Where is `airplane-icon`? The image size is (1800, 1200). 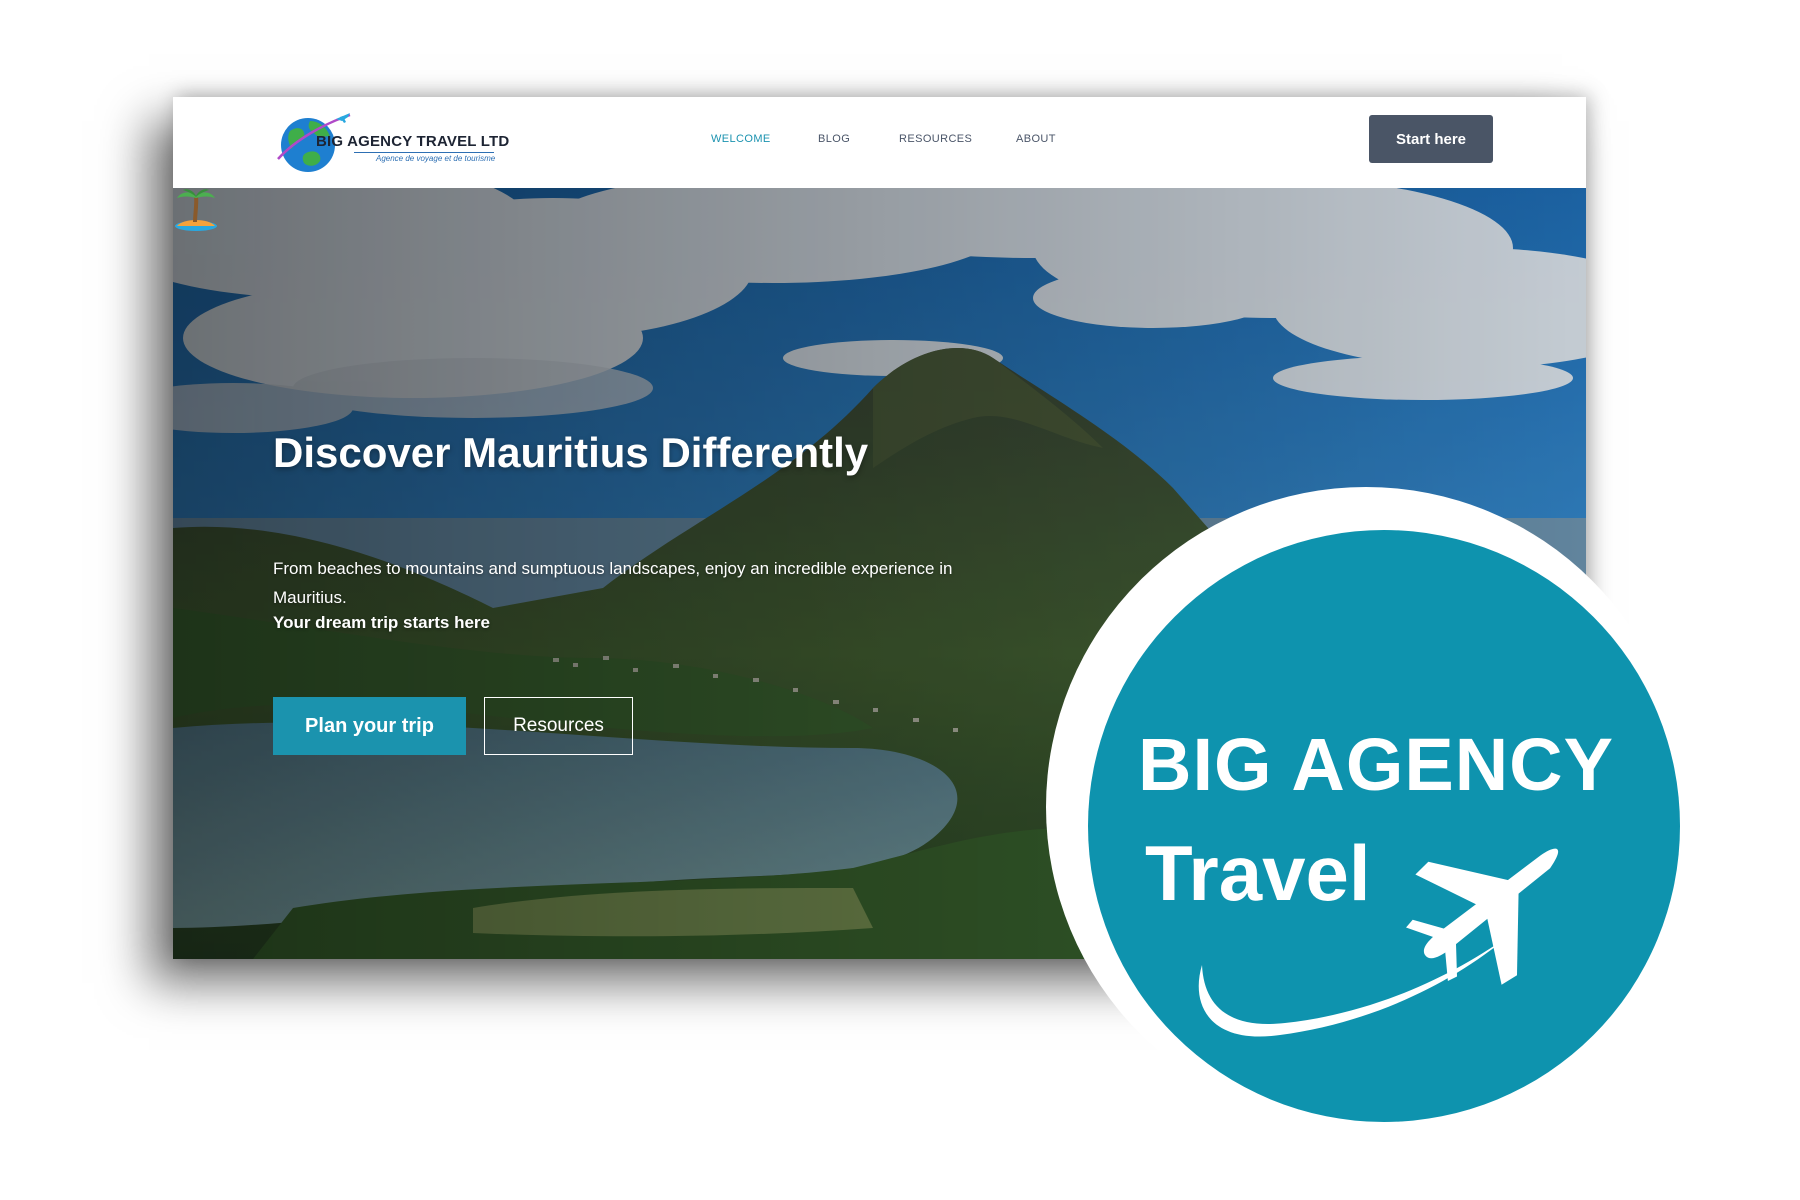 airplane-icon is located at coordinates (1482, 916).